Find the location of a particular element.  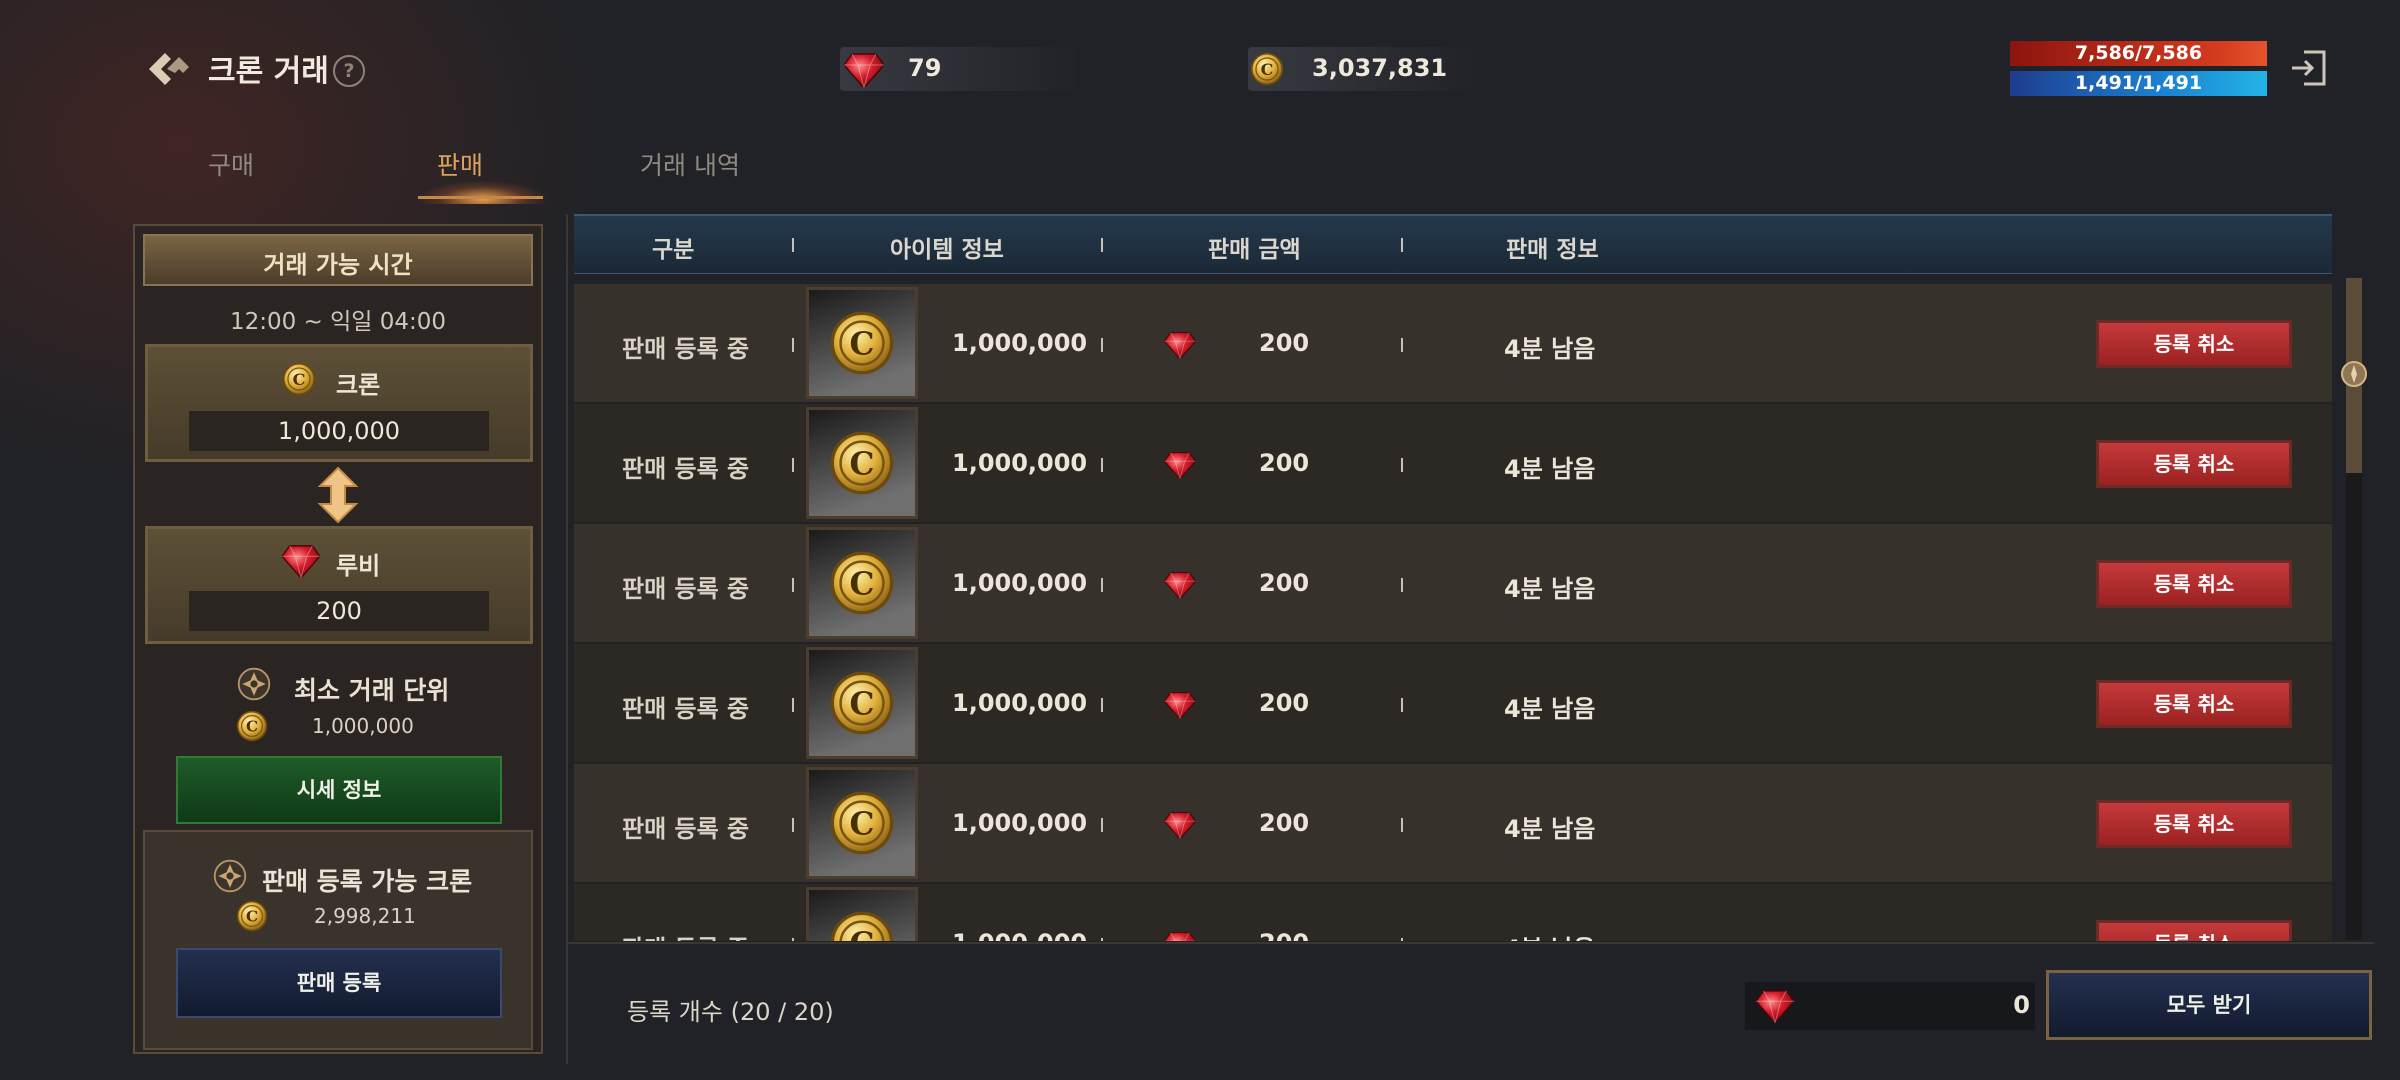

panel-divider is located at coordinates (567, 639).